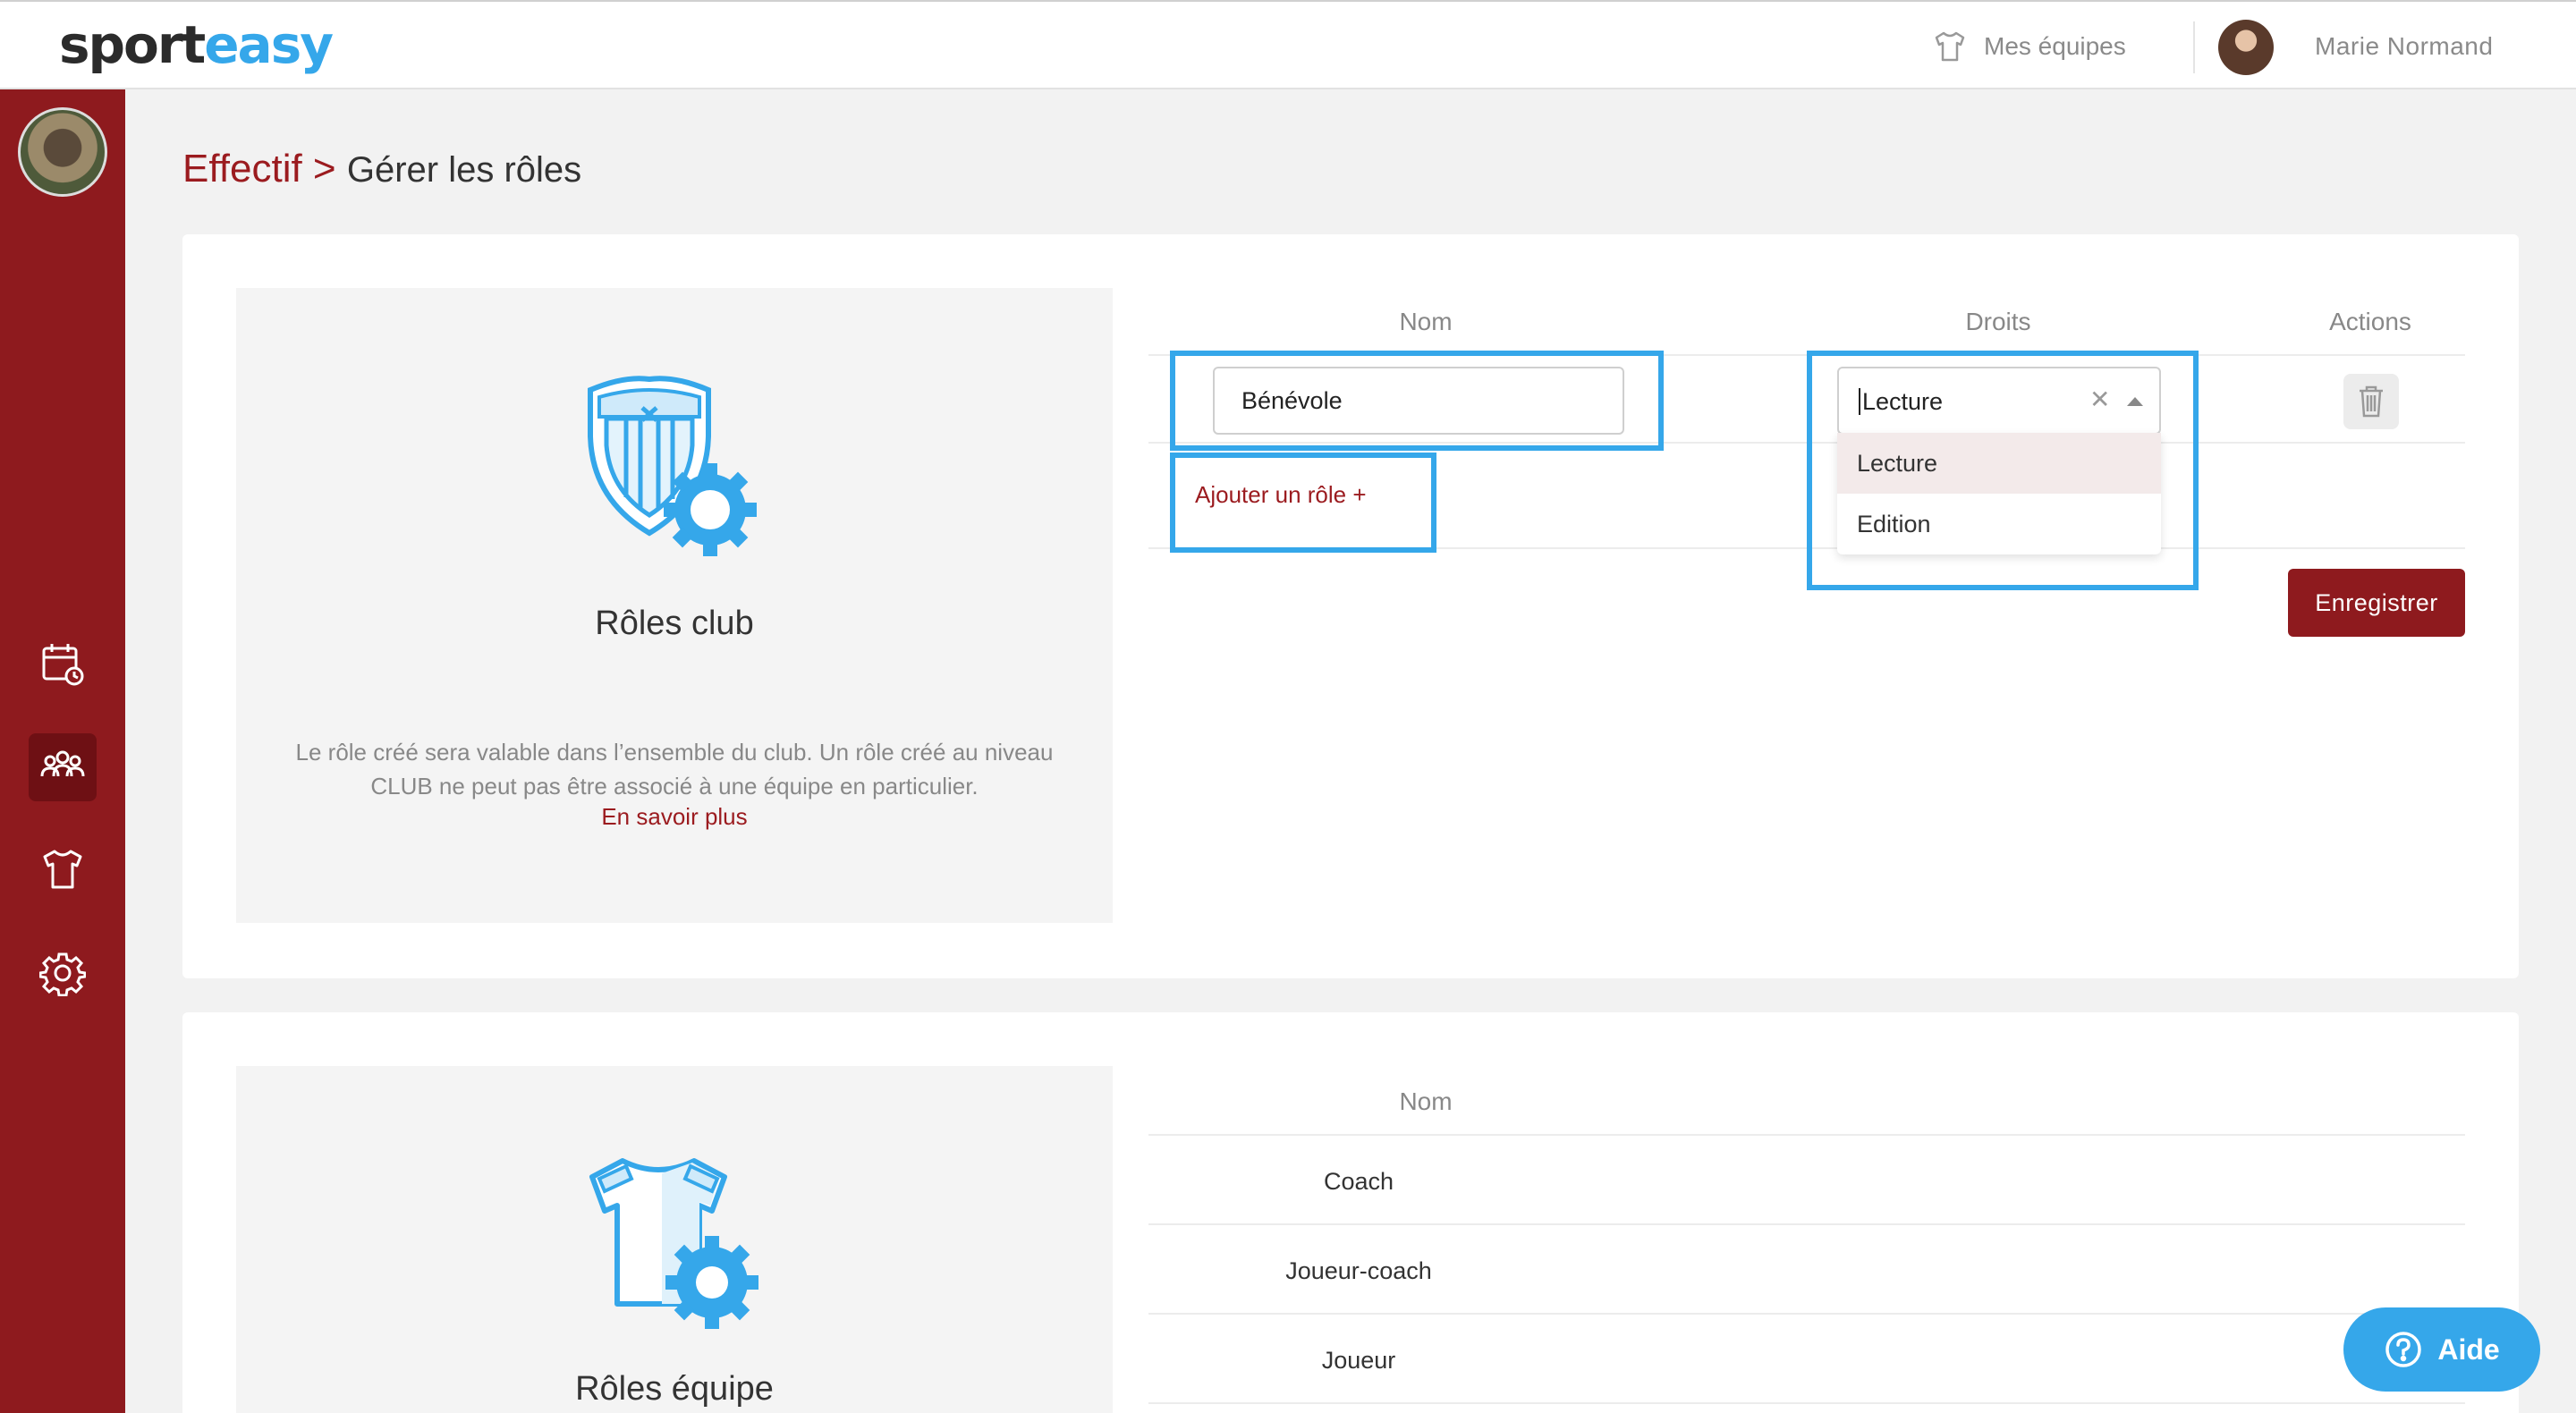 This screenshot has width=2576, height=1413. Describe the element at coordinates (464, 170) in the screenshot. I see `breadcrumb-current: Gérer les rôles` at that location.